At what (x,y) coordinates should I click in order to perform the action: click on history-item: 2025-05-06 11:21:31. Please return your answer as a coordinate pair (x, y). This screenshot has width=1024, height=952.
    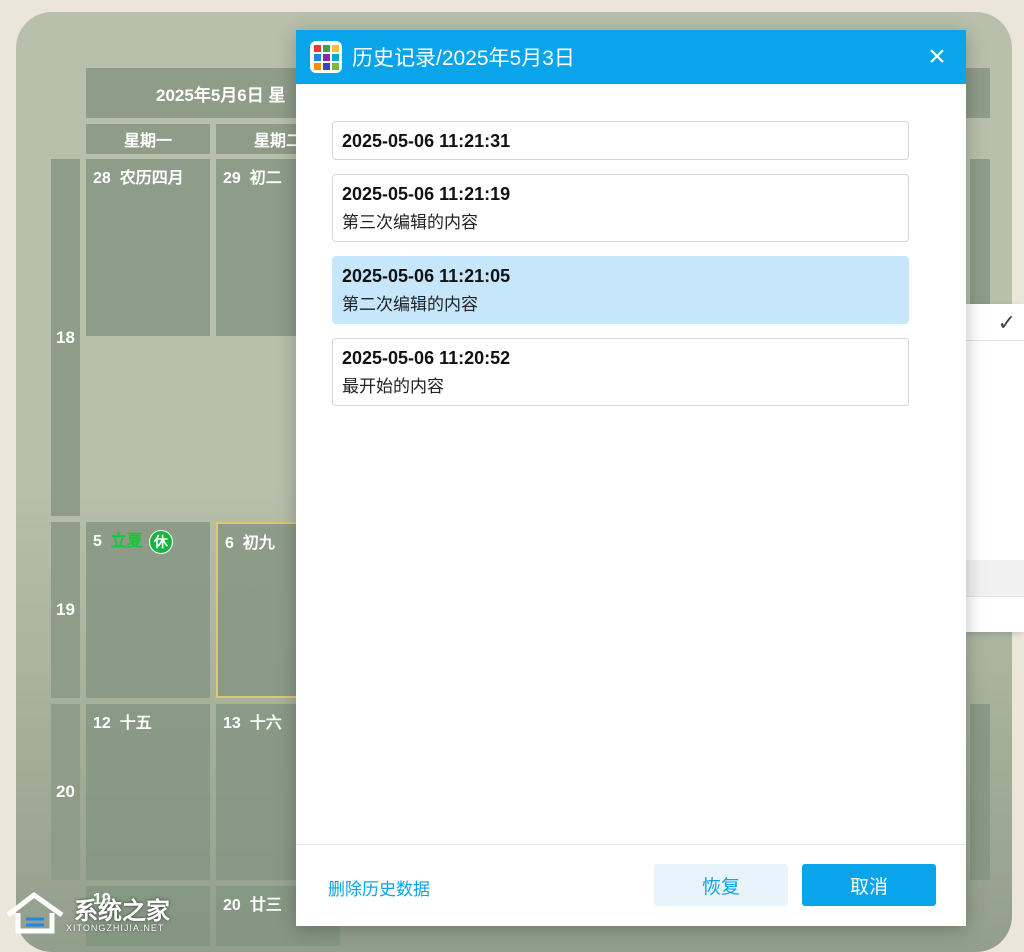
    Looking at the image, I should click on (620, 140).